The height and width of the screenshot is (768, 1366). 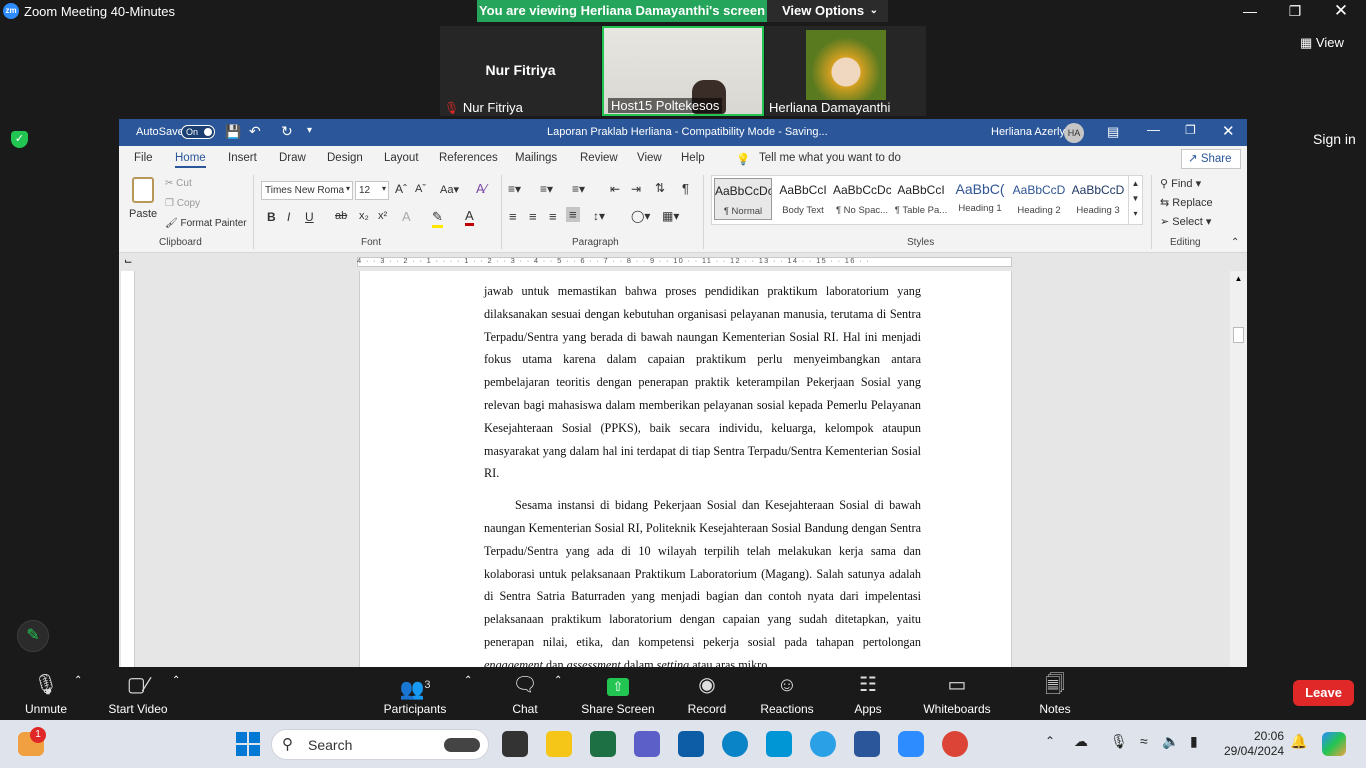 I want to click on paste-button: Paste, so click(x=143, y=198).